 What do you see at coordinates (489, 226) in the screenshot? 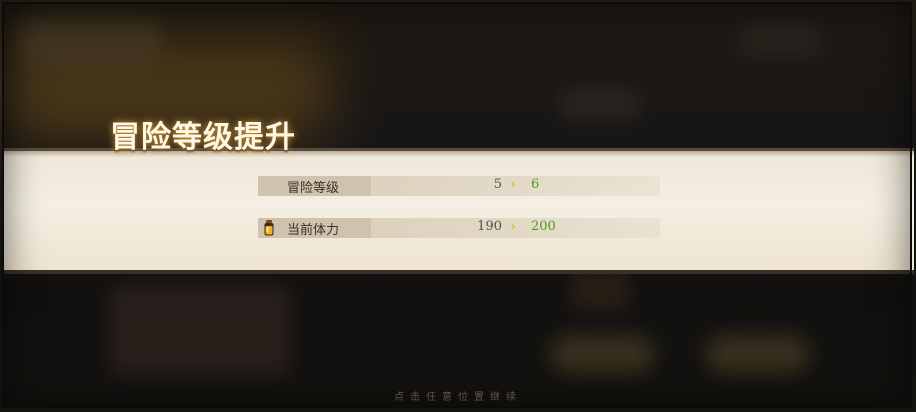
I see `stat-old-value: 190` at bounding box center [489, 226].